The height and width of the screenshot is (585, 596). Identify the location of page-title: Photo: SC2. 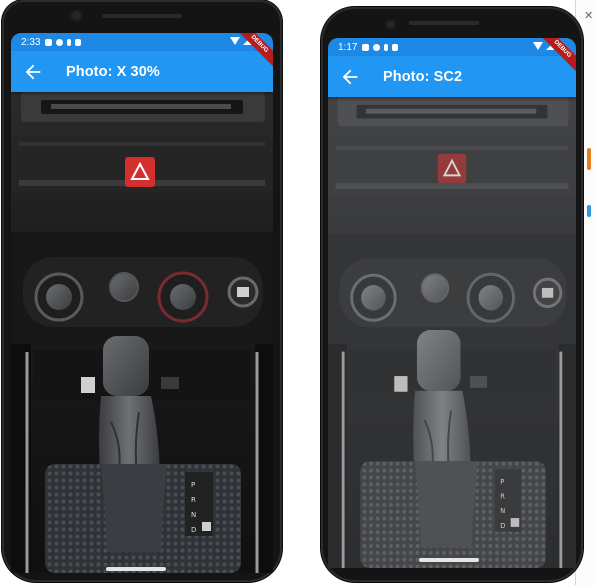
(423, 76).